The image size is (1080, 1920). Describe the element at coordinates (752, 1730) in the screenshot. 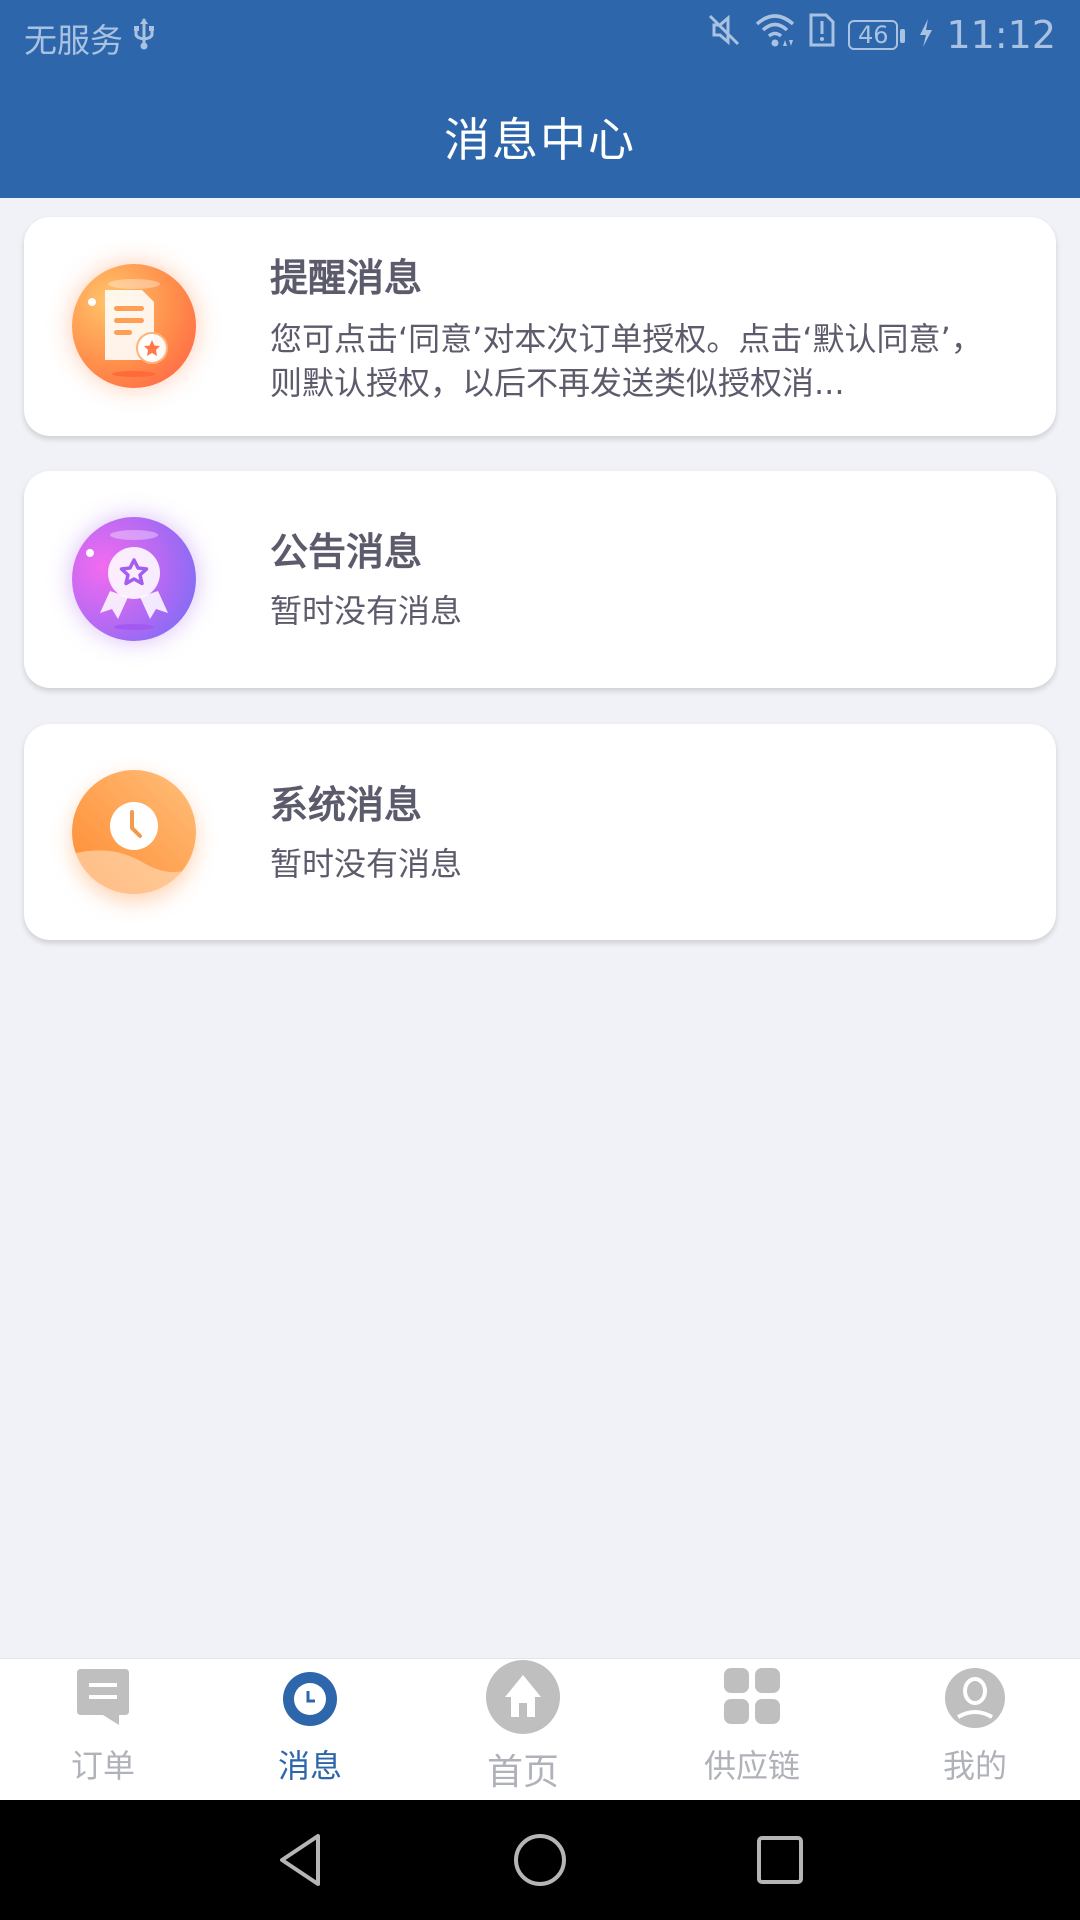

I see `tab-supply-chain: 供应链` at that location.